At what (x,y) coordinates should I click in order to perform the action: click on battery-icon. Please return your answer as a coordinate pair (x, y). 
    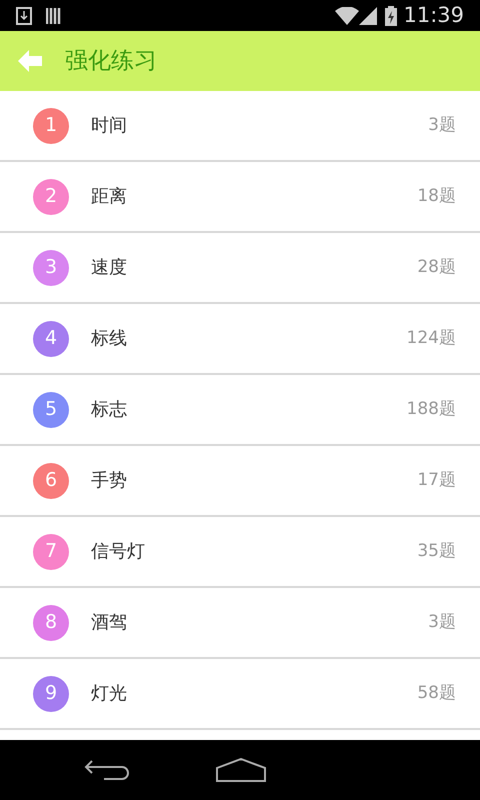
    Looking at the image, I should click on (391, 16).